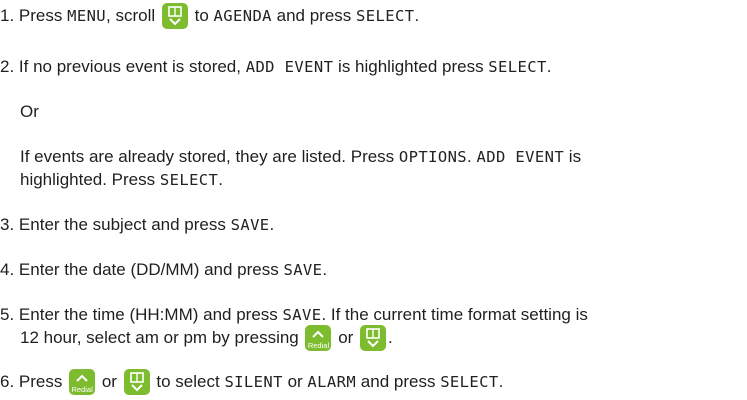 The height and width of the screenshot is (400, 747). Describe the element at coordinates (162, 337) in the screenshot. I see `step-text: 12 hour, select am or pm by pressing` at that location.